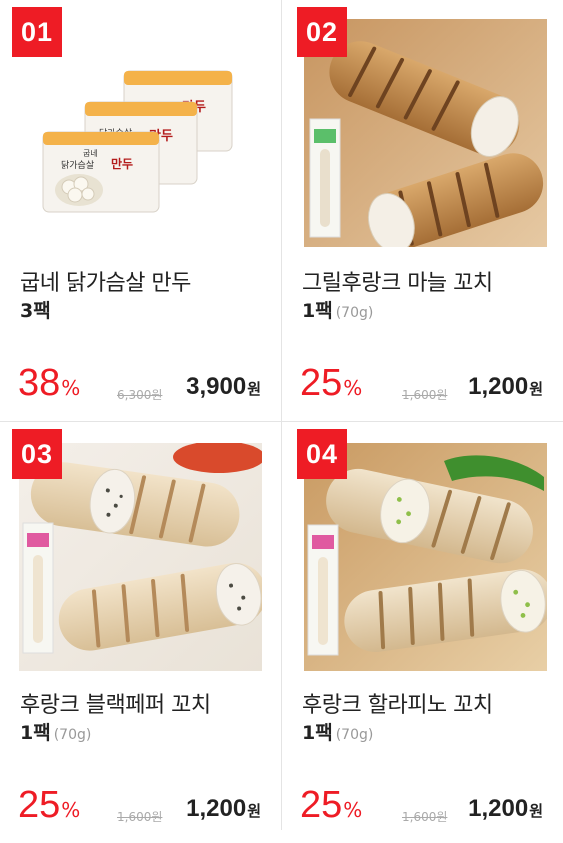 This screenshot has height=843, width=563. Describe the element at coordinates (37, 454) in the screenshot. I see `rank-badge: 03` at that location.